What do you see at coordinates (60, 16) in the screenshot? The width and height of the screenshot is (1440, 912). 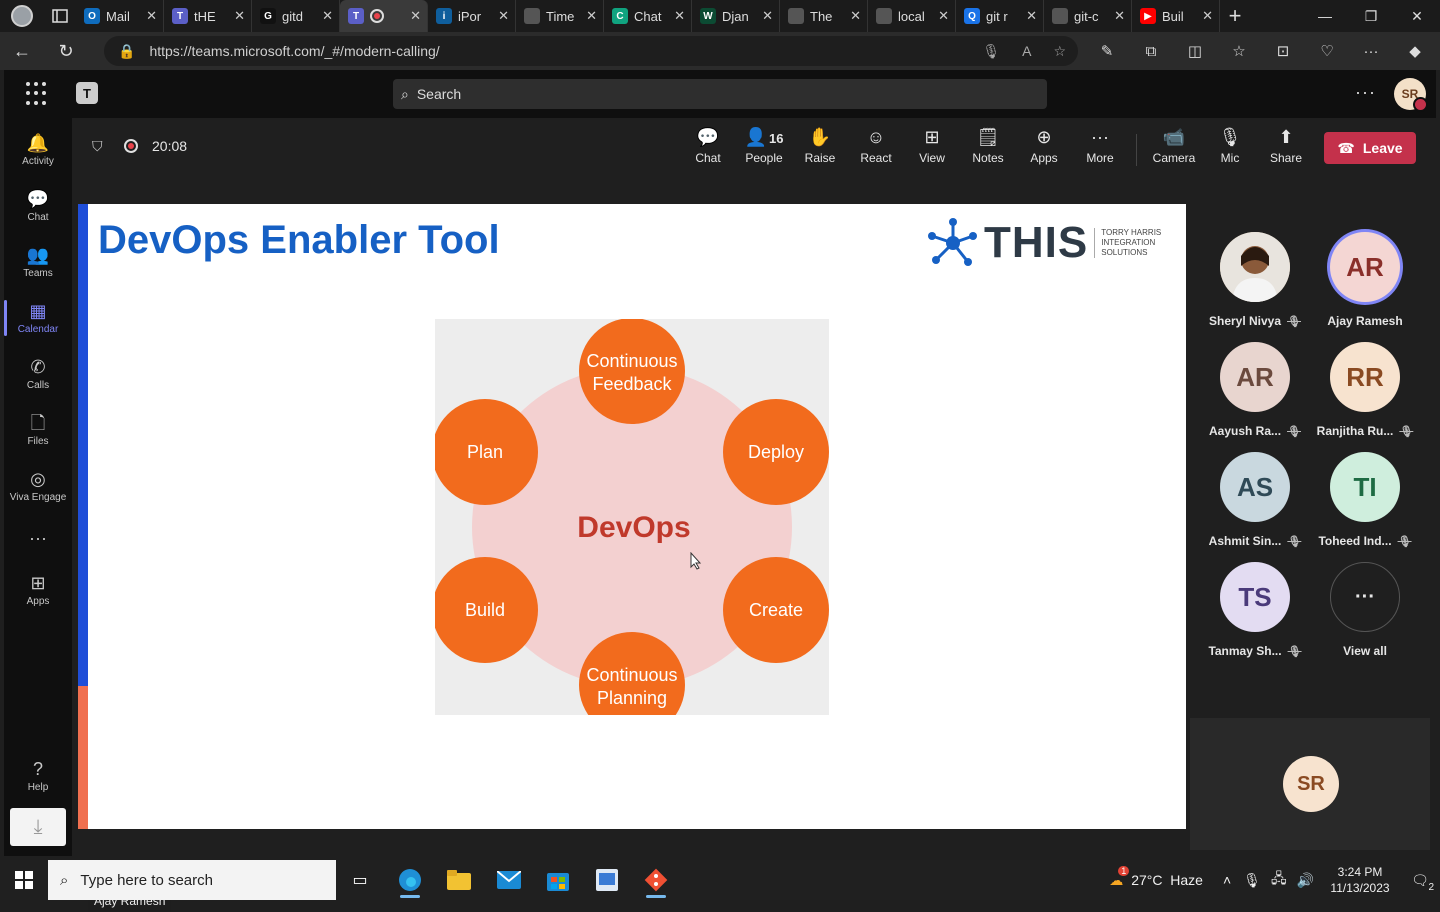 I see `tab-actions-button` at bounding box center [60, 16].